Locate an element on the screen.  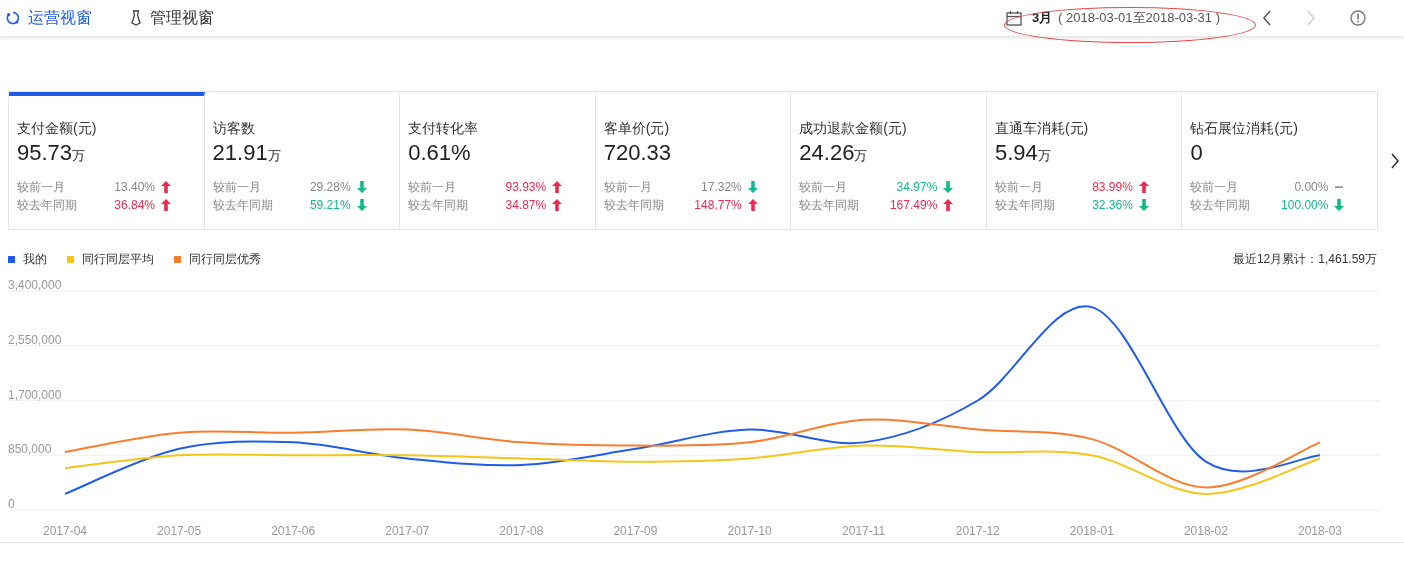
comparison-value: 0.00% is located at coordinates (1311, 187).